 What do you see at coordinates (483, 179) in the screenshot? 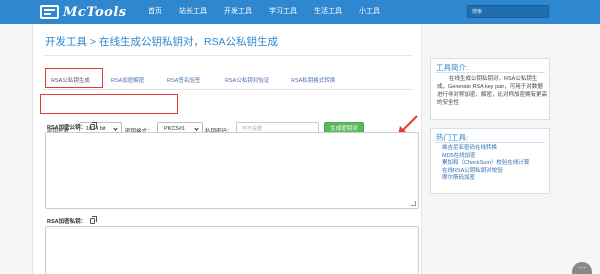
I see `hot-tool-link: 摩尔斯码加密` at bounding box center [483, 179].